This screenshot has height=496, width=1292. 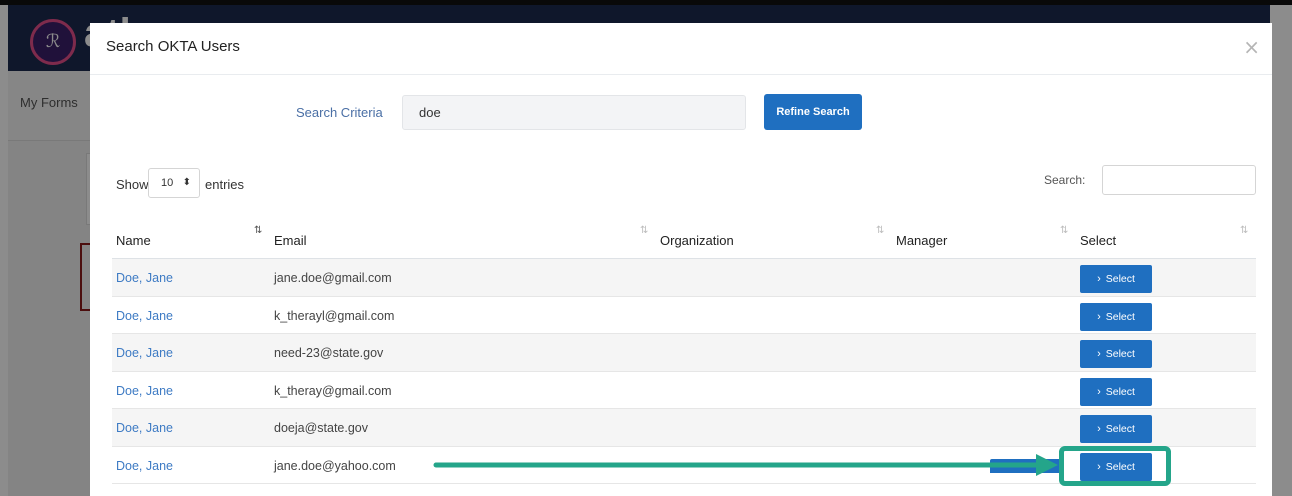 I want to click on annotation-arrow, so click(x=745, y=465).